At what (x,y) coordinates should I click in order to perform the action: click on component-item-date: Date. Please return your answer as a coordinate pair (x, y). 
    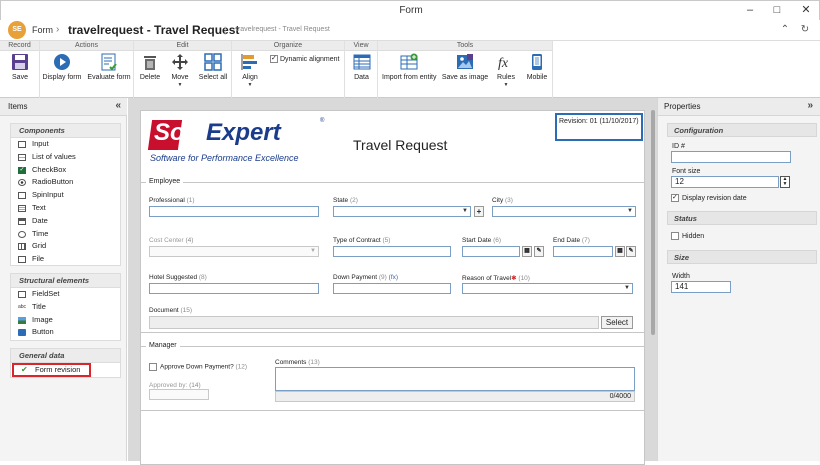
    Looking at the image, I should click on (65, 221).